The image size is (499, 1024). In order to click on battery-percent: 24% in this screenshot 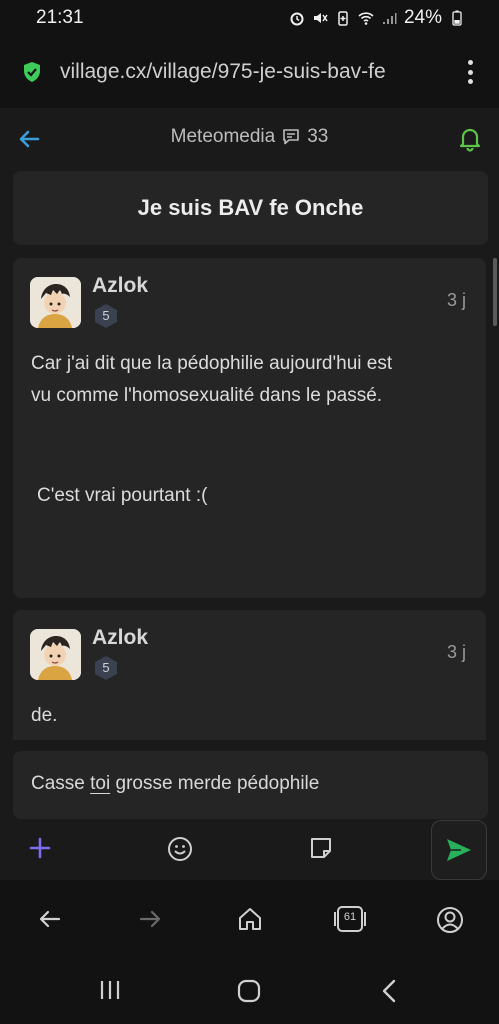, I will do `click(422, 17)`.